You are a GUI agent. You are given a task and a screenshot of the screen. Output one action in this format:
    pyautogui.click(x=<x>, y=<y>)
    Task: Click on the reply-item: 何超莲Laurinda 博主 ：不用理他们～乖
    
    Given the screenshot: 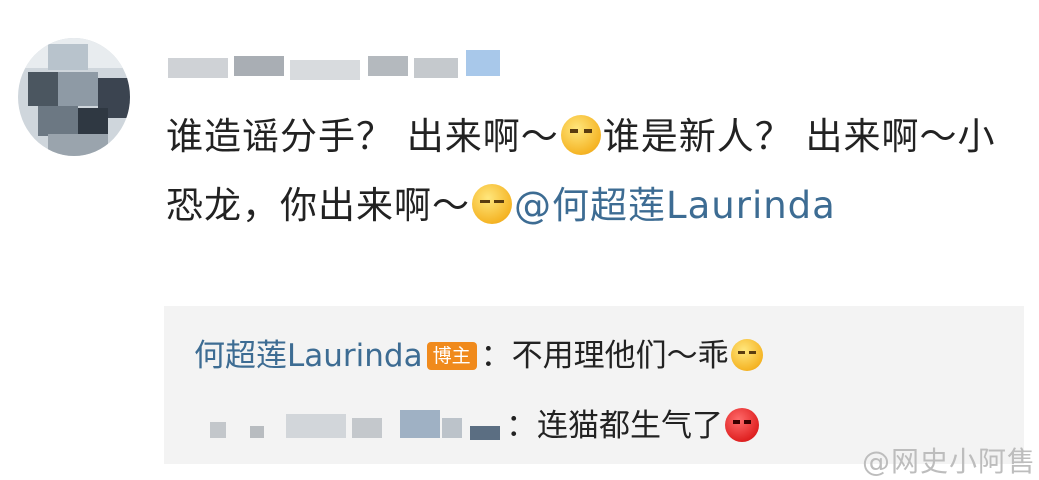 What is the action you would take?
    pyautogui.click(x=479, y=356)
    